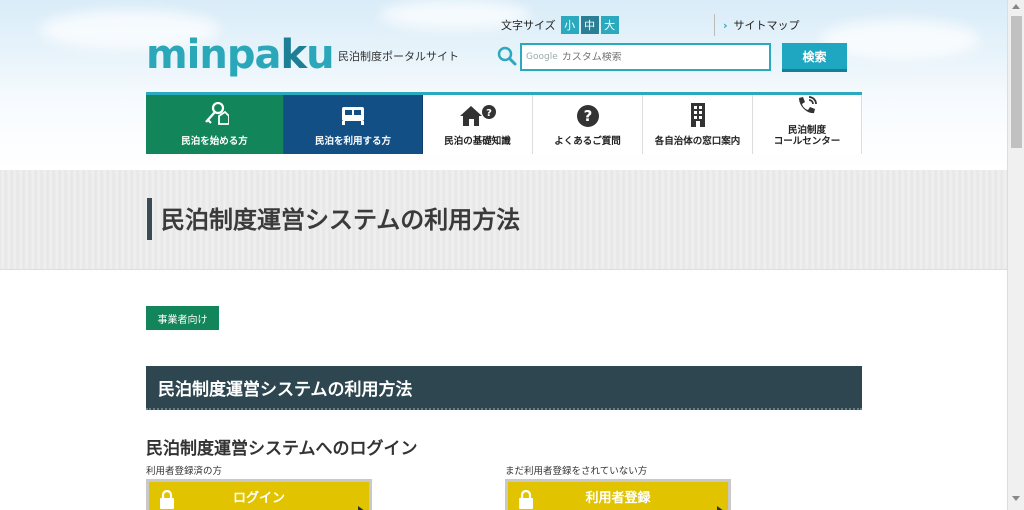  What do you see at coordinates (184, 471) in the screenshot?
I see `registered-note: 利用者登録済の方` at bounding box center [184, 471].